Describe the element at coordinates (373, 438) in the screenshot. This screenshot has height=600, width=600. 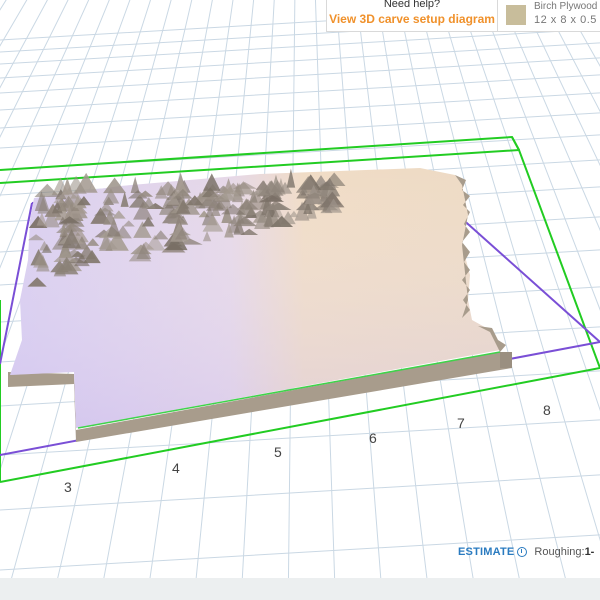
I see `x-tick-label: 6` at that location.